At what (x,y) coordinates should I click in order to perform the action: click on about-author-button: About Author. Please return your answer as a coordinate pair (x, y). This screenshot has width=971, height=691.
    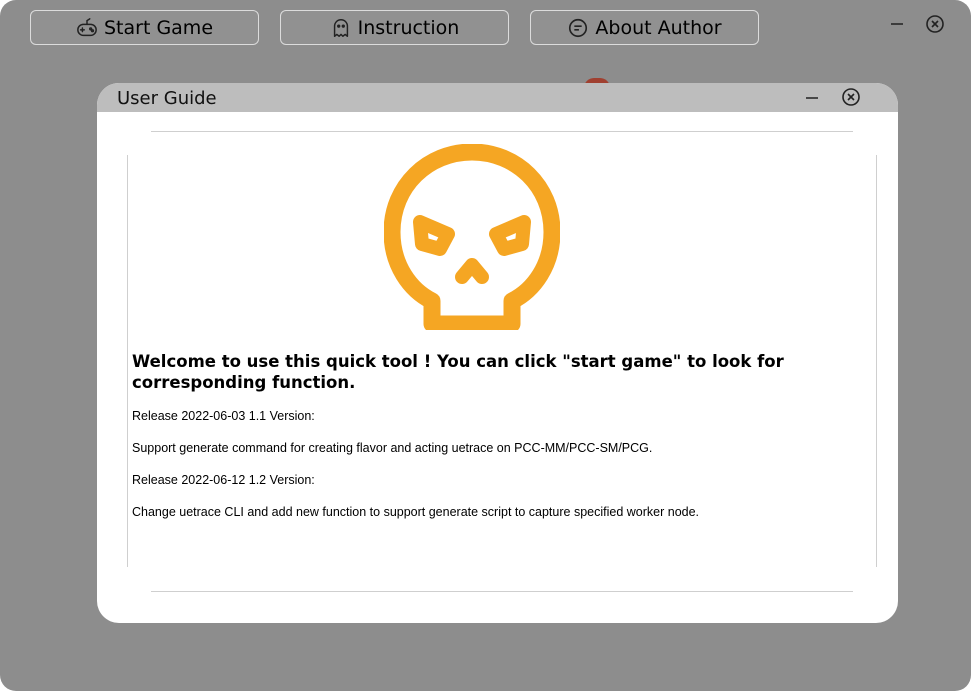
    Looking at the image, I should click on (644, 27).